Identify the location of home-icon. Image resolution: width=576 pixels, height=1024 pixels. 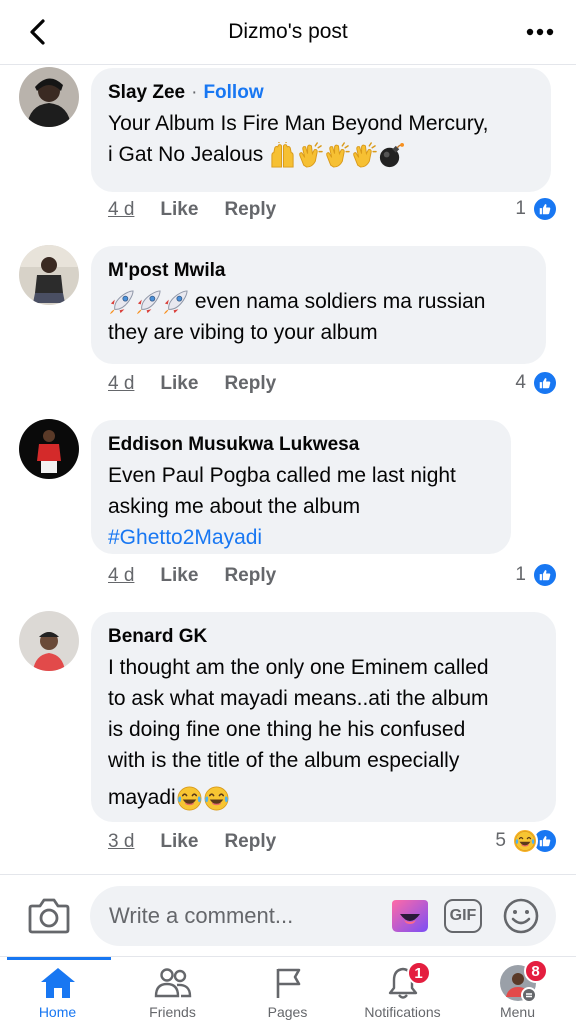
(57, 983).